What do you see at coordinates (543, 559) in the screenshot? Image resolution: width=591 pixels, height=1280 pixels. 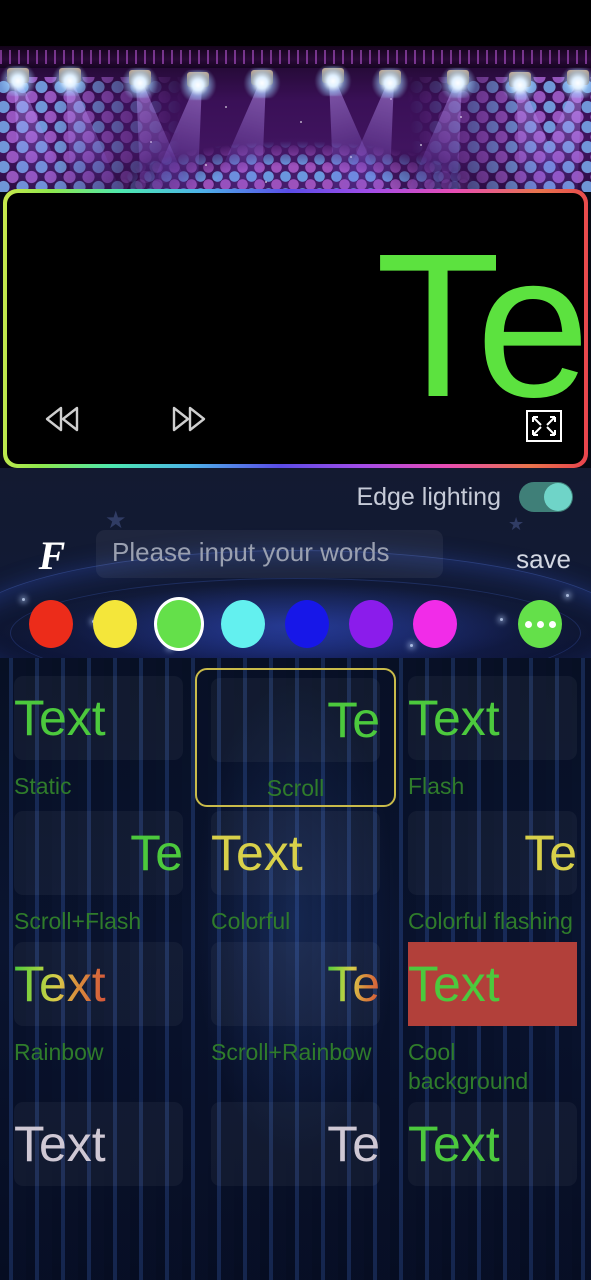 I see `save-button: save` at bounding box center [543, 559].